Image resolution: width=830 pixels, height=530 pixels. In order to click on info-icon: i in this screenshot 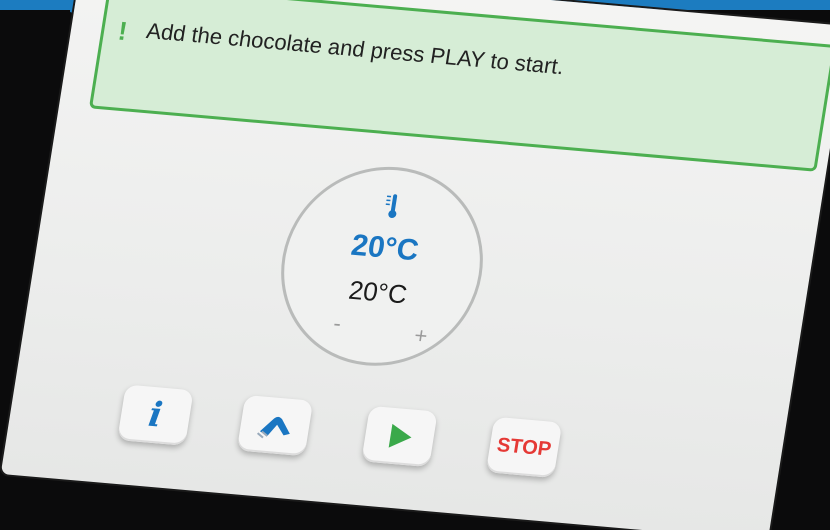, I will do `click(155, 415)`.